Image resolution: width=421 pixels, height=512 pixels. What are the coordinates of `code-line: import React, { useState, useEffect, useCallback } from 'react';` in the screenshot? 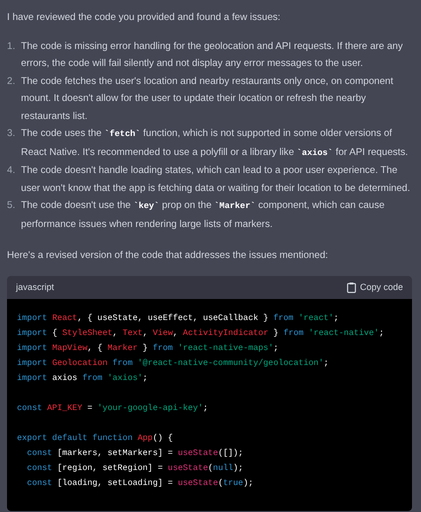 It's located at (178, 318).